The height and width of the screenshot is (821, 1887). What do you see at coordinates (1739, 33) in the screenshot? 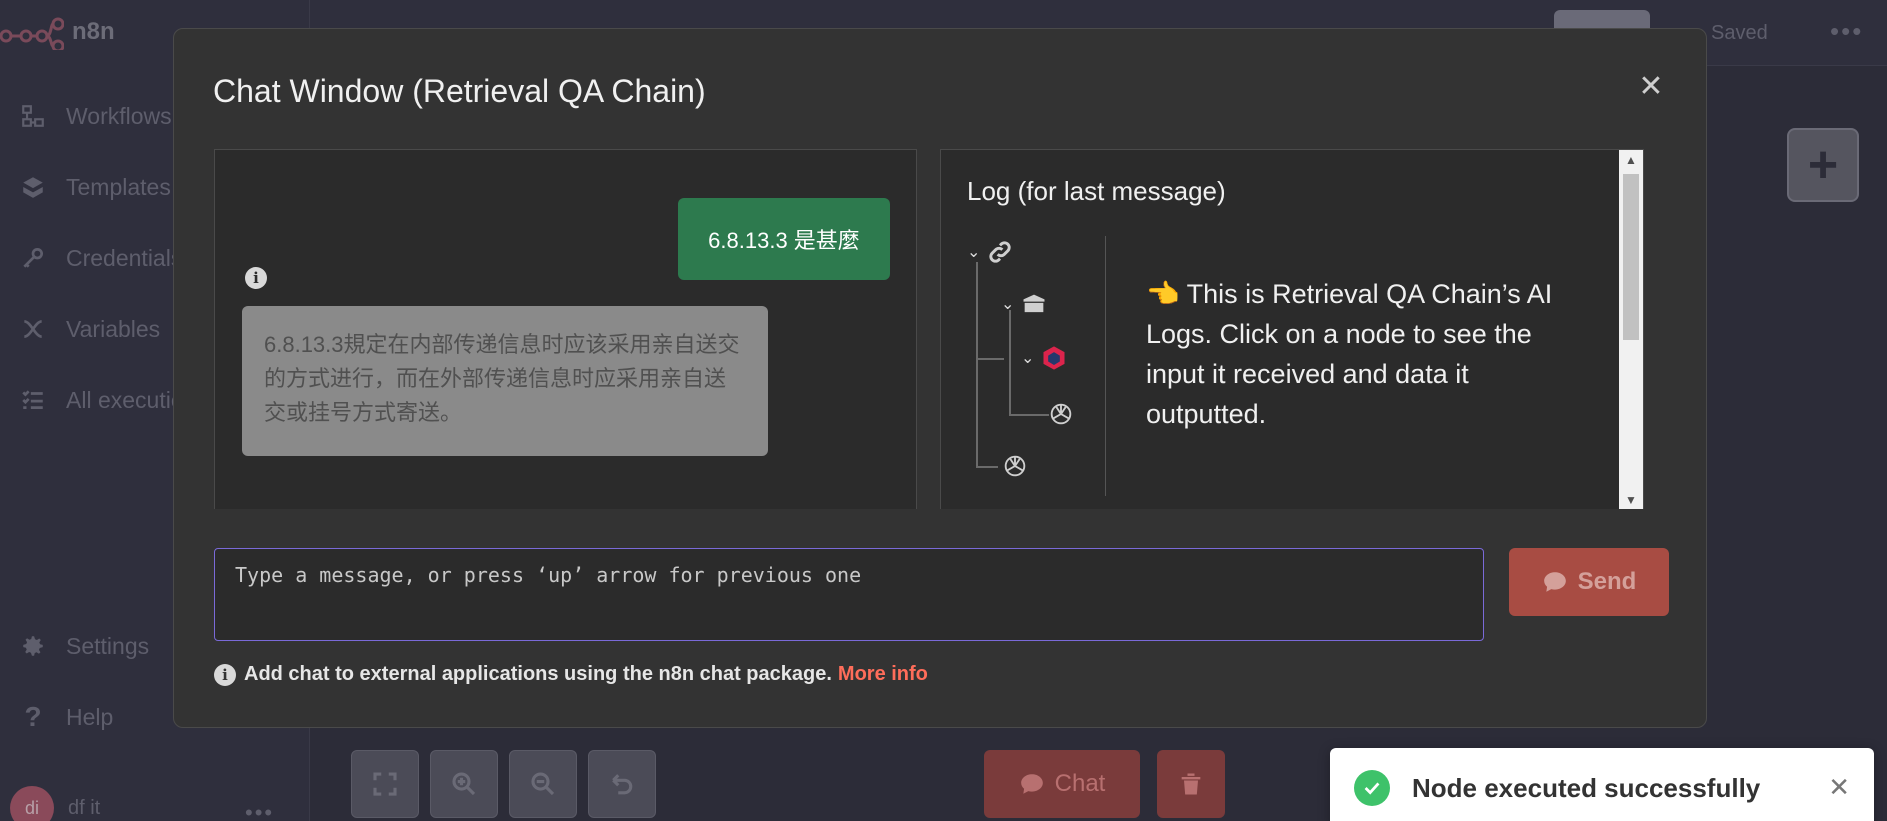
I see `saved-status: Saved` at bounding box center [1739, 33].